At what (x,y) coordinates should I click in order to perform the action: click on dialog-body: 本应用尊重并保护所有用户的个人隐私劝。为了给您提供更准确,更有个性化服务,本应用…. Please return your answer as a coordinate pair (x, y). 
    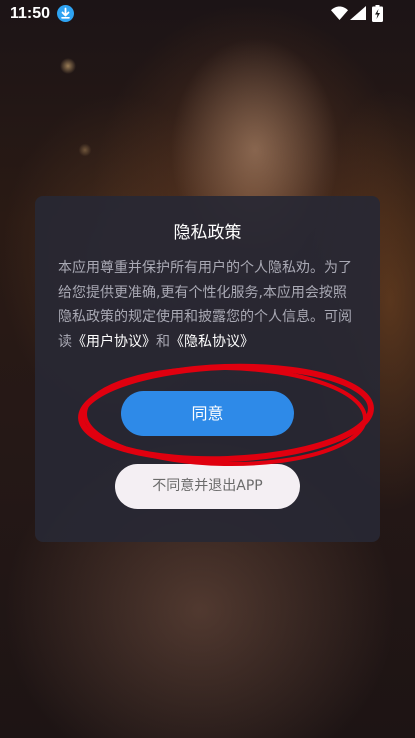
    Looking at the image, I should click on (209, 305).